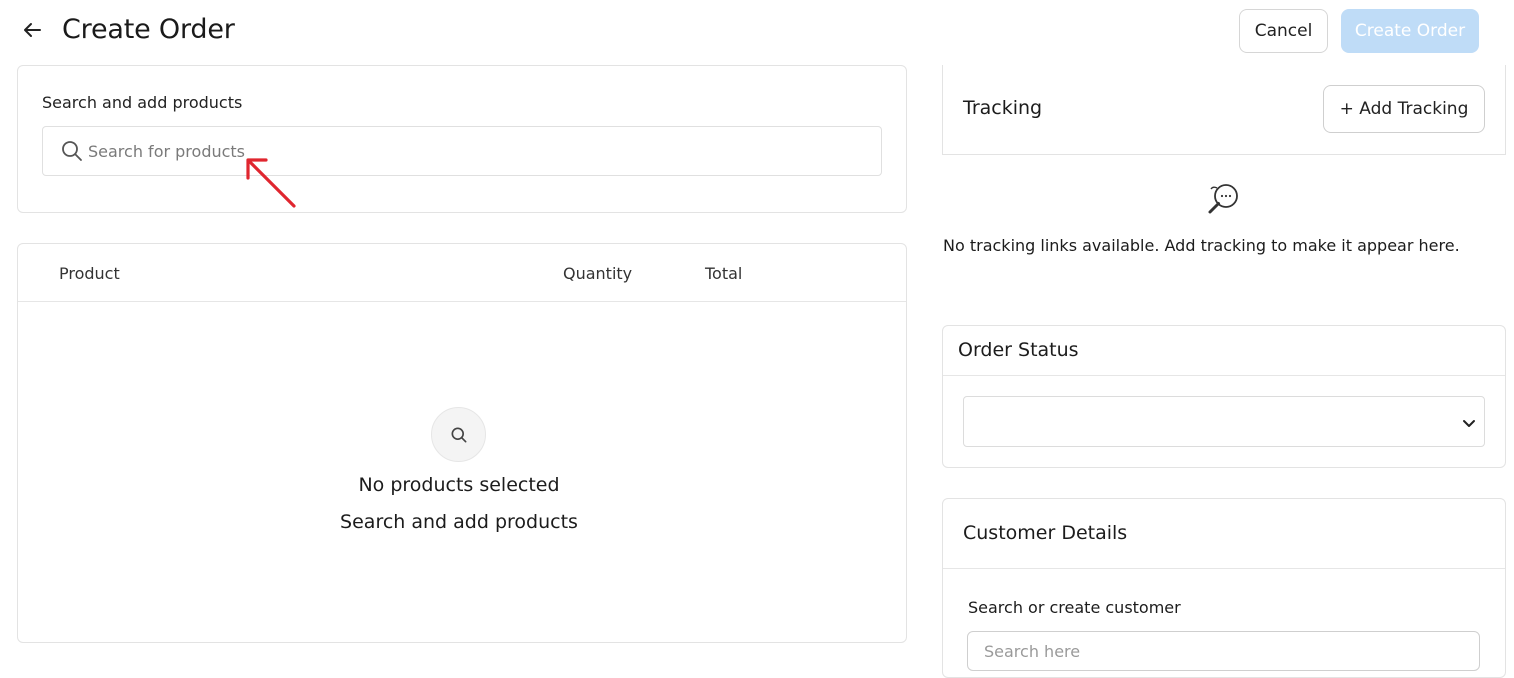 The width and height of the screenshot is (1514, 678). What do you see at coordinates (1224, 199) in the screenshot?
I see `tracking-search-icon` at bounding box center [1224, 199].